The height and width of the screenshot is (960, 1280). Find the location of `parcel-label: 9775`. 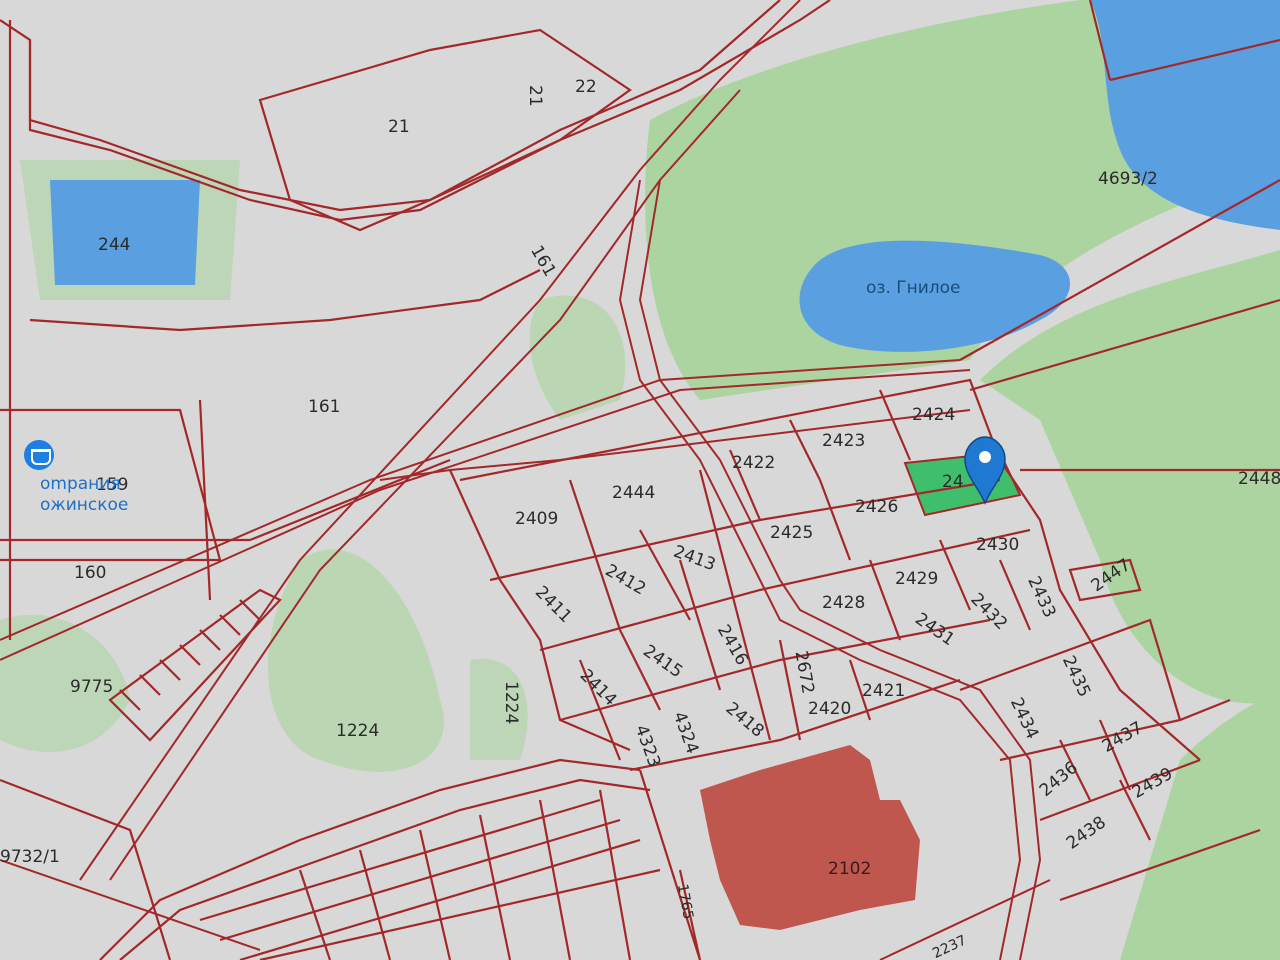

parcel-label: 9775 is located at coordinates (91, 687).